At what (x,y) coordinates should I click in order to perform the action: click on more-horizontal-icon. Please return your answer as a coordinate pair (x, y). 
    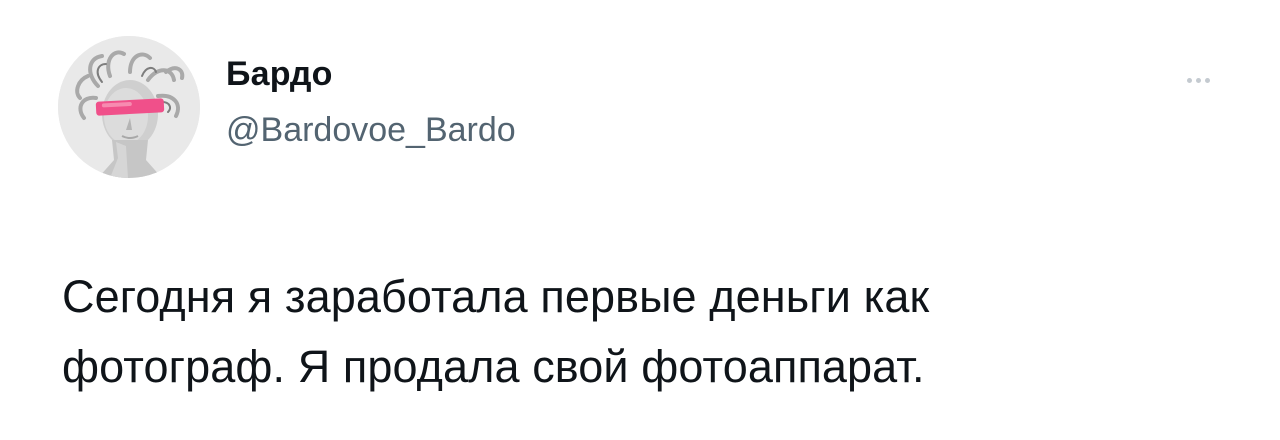
    Looking at the image, I should click on (1198, 80).